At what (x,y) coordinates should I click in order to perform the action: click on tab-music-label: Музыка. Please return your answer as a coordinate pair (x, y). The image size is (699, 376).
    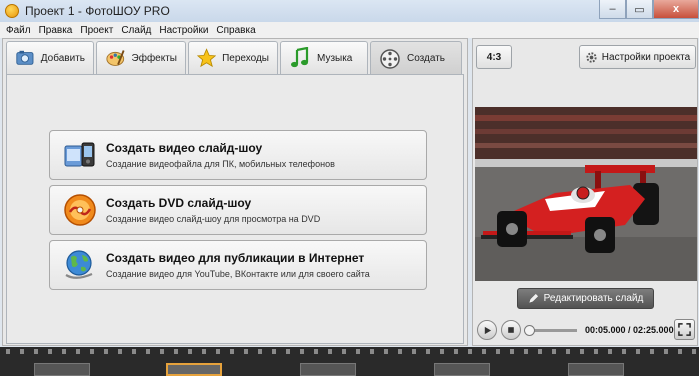
    Looking at the image, I should click on (335, 58).